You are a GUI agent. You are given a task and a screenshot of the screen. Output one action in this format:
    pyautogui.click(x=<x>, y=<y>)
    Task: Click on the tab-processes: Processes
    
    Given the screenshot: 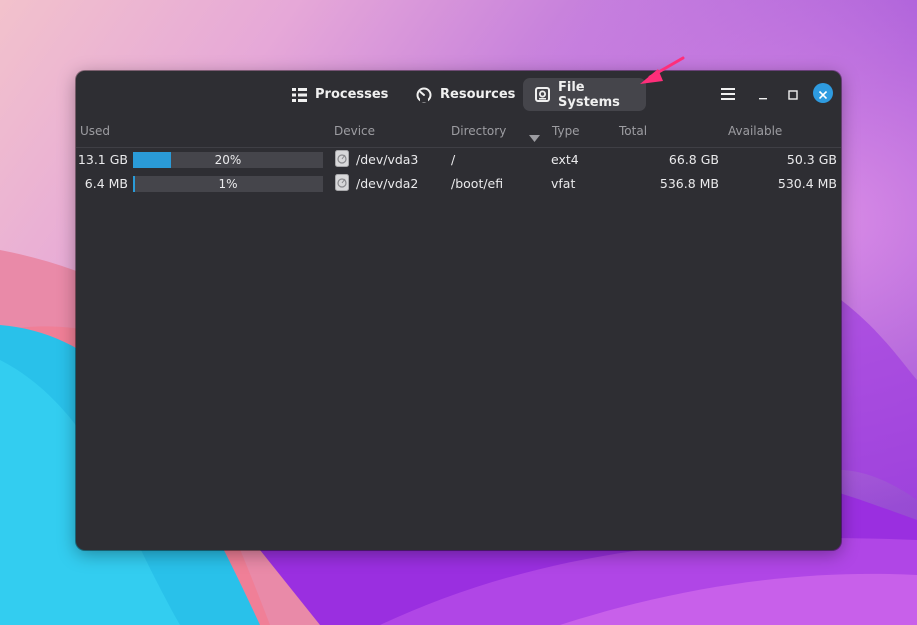 What is the action you would take?
    pyautogui.click(x=339, y=94)
    